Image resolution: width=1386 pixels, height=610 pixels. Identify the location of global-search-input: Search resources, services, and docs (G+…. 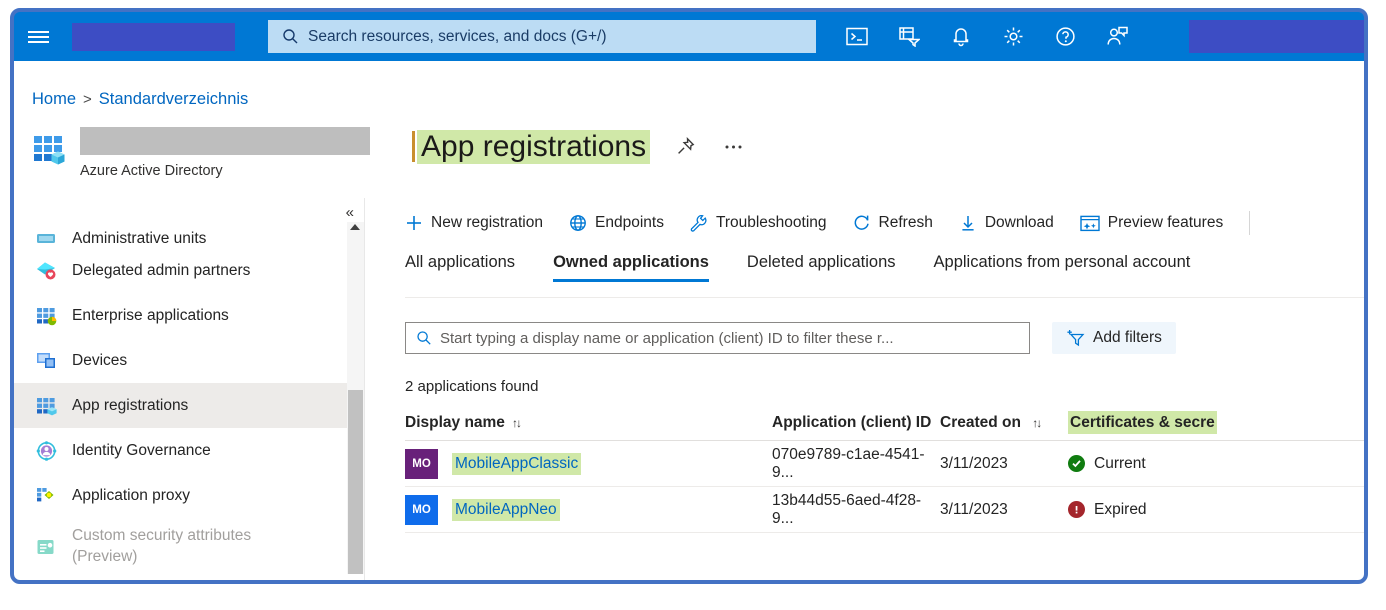
(542, 36).